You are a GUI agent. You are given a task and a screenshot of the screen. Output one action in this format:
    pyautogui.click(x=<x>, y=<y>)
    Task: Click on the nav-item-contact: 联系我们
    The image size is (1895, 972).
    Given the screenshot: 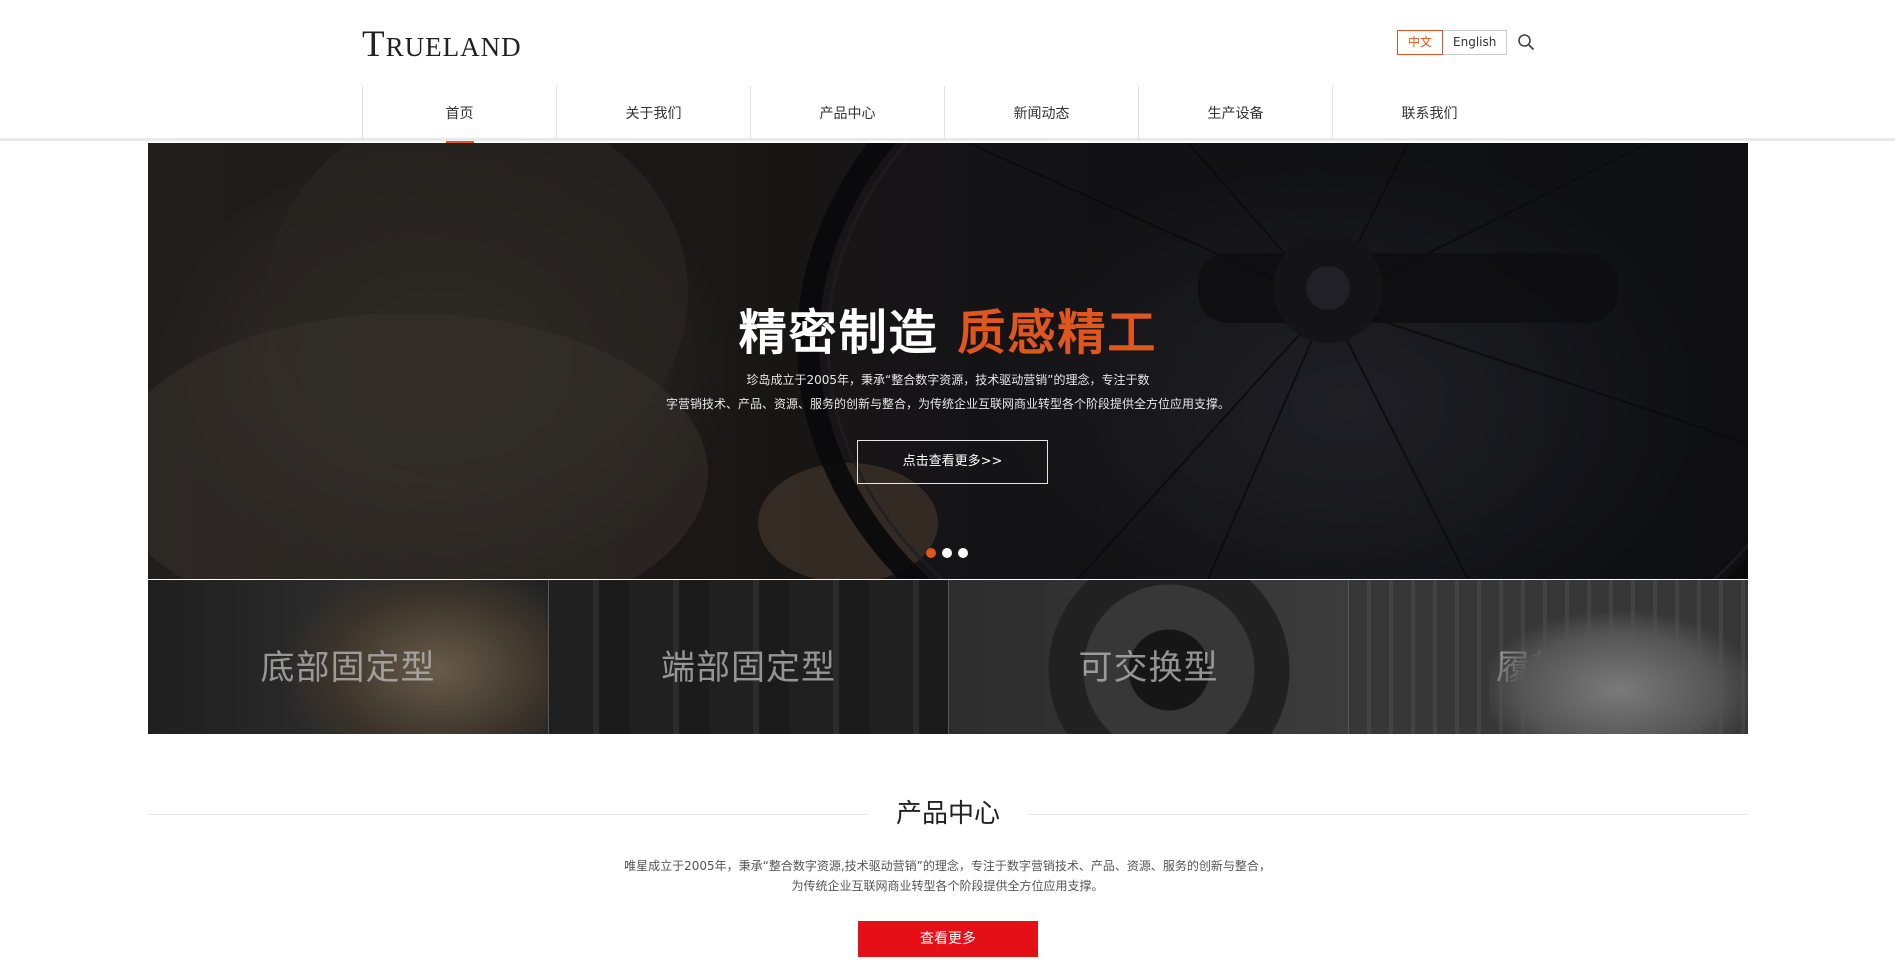 What is the action you would take?
    pyautogui.click(x=1429, y=113)
    